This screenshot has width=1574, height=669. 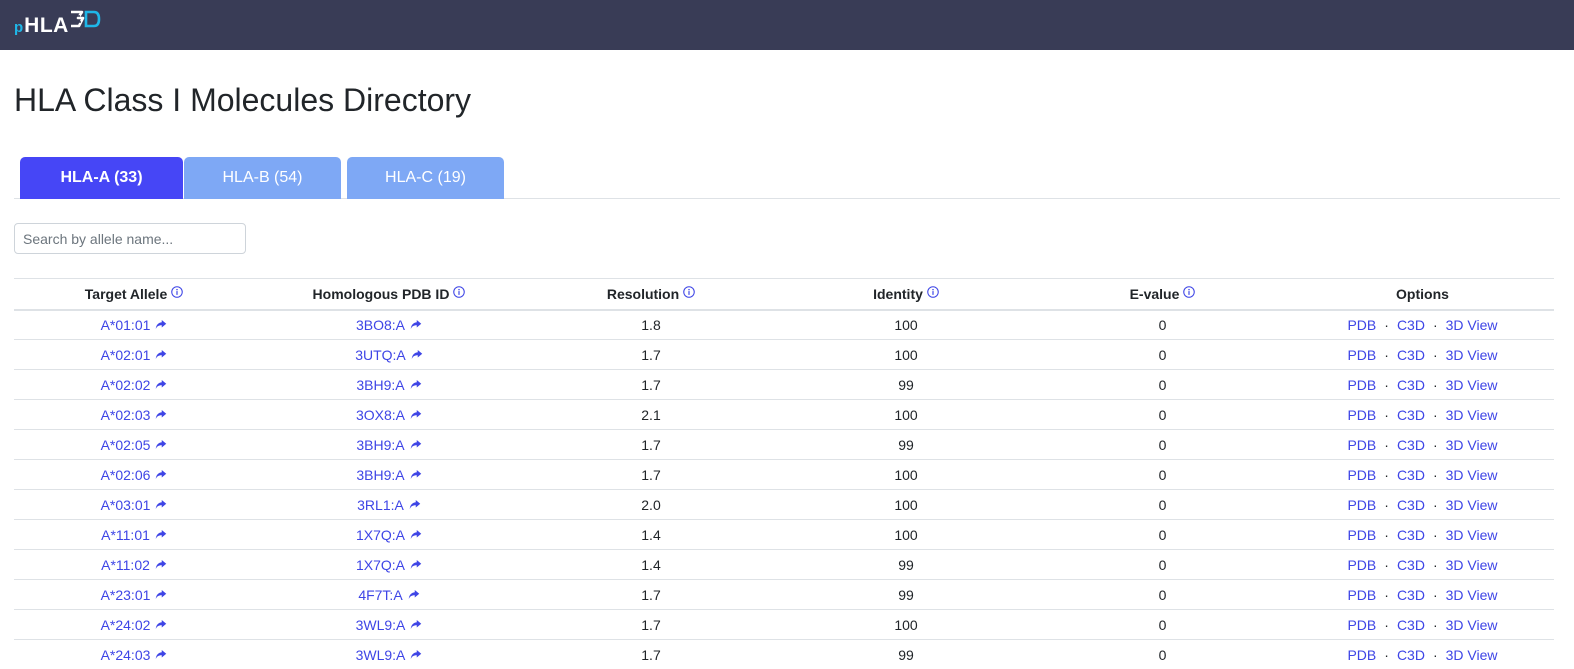 I want to click on table-row: A*02:02 3BH9:A 1.7 99 0 PDB · C3D · 3D View, so click(x=784, y=384).